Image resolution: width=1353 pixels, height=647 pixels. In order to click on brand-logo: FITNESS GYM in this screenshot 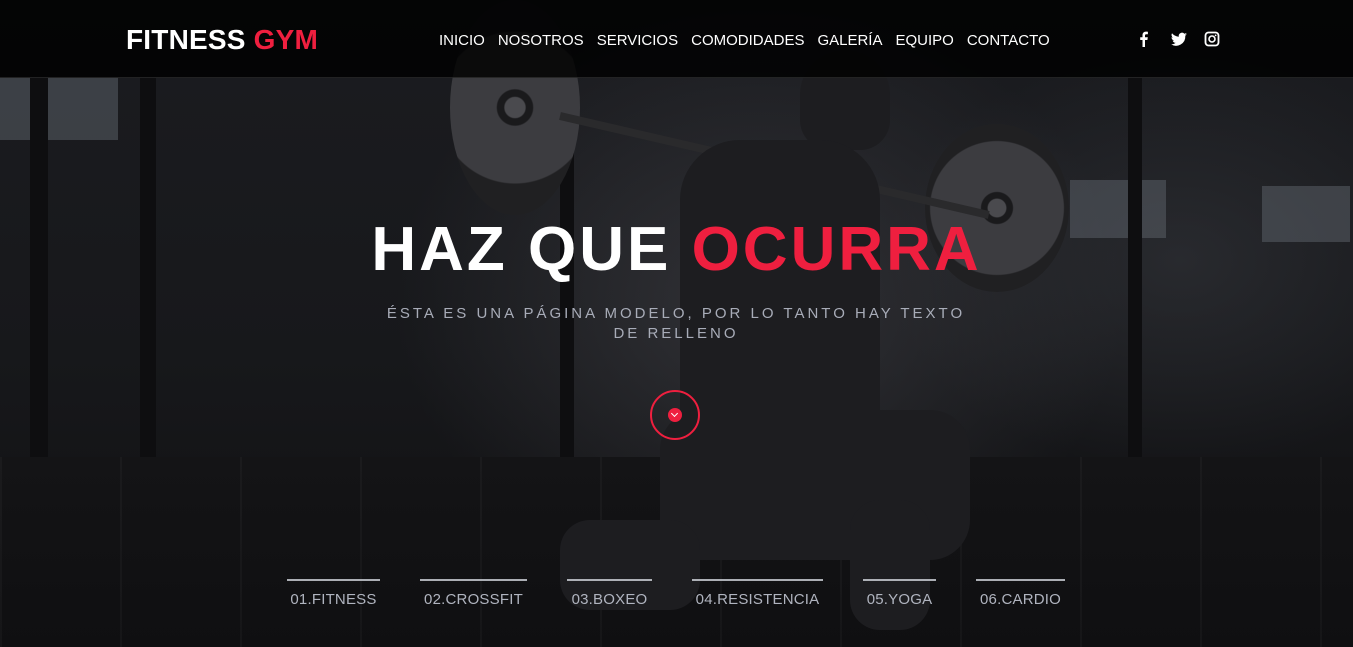, I will do `click(222, 40)`.